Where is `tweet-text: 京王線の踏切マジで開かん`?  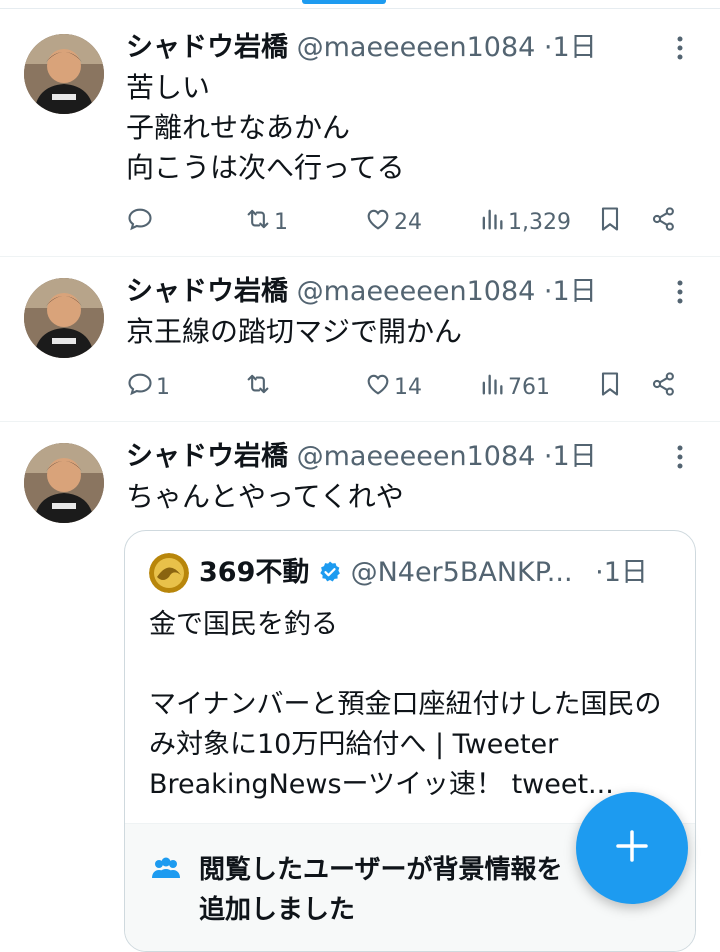 tweet-text: 京王線の踏切マジで開かん is located at coordinates (294, 331).